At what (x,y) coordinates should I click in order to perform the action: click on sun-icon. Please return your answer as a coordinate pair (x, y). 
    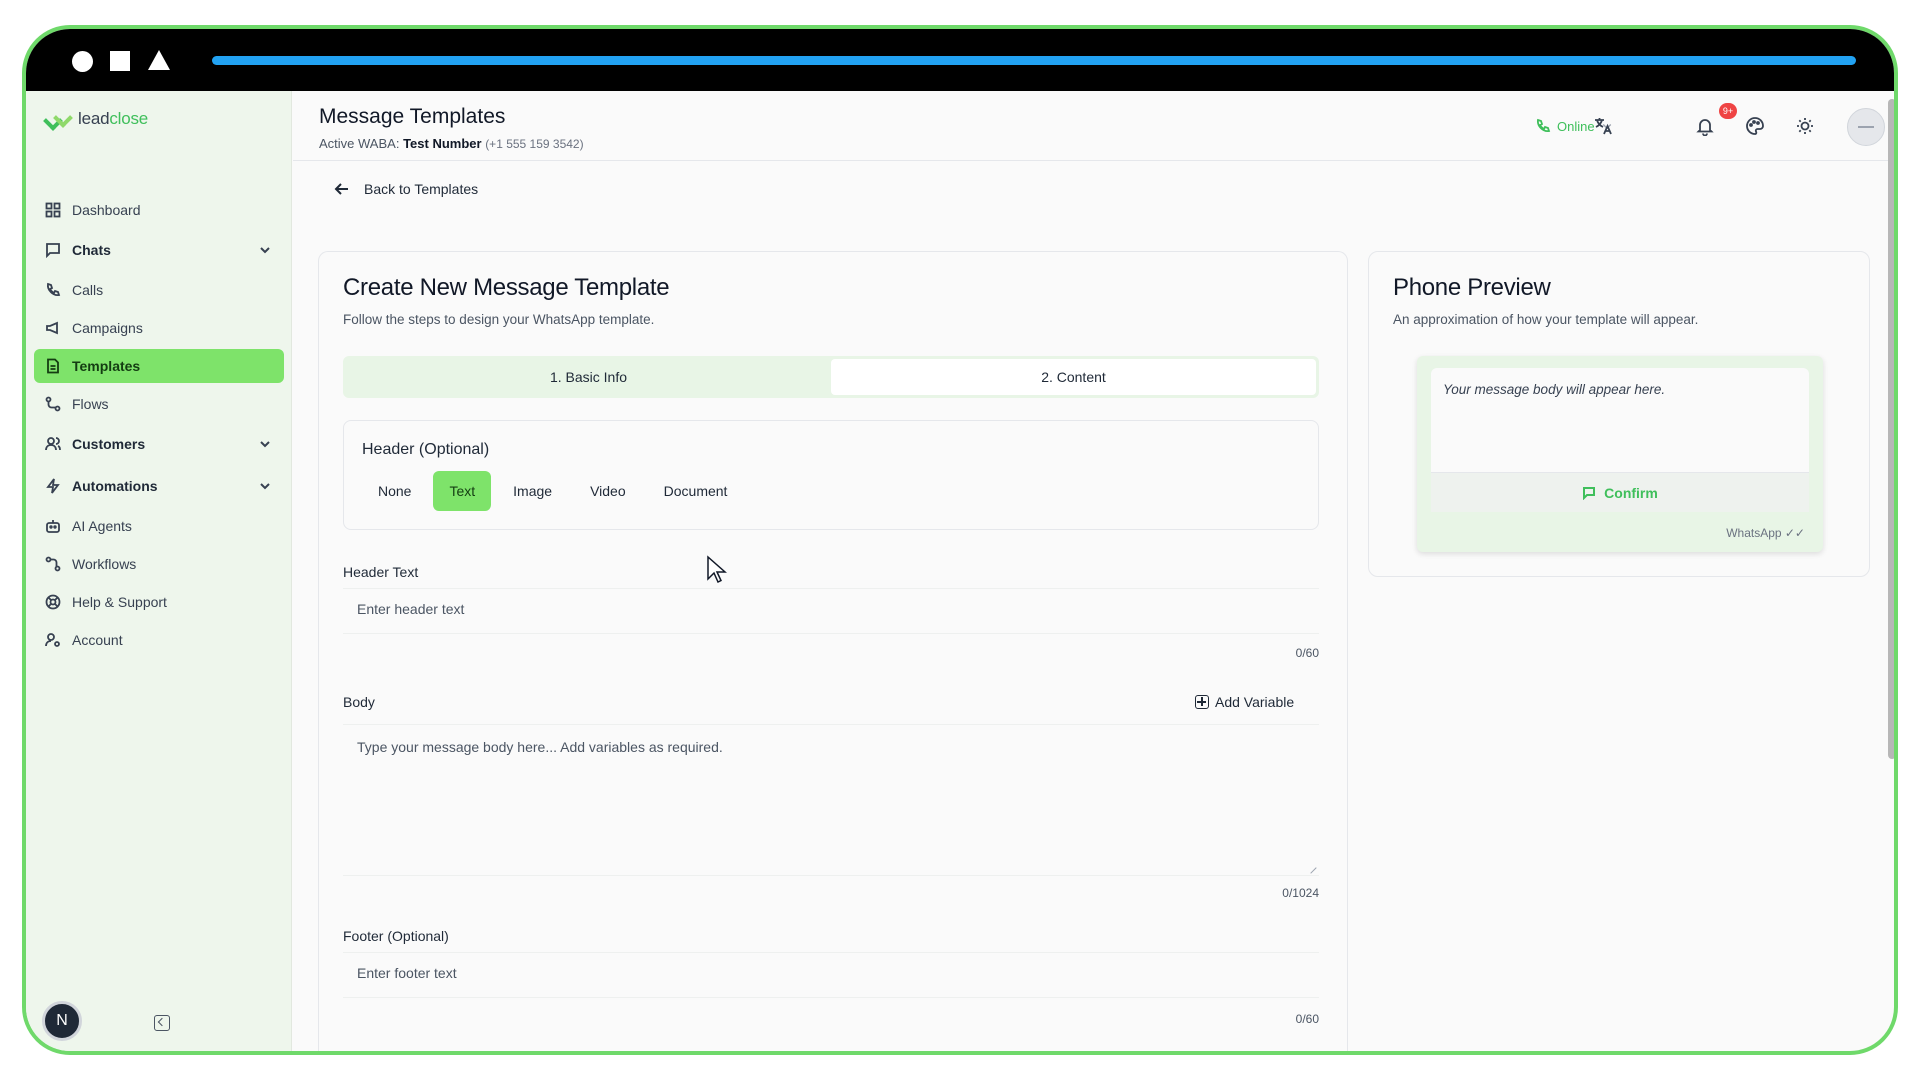
    Looking at the image, I should click on (1805, 126).